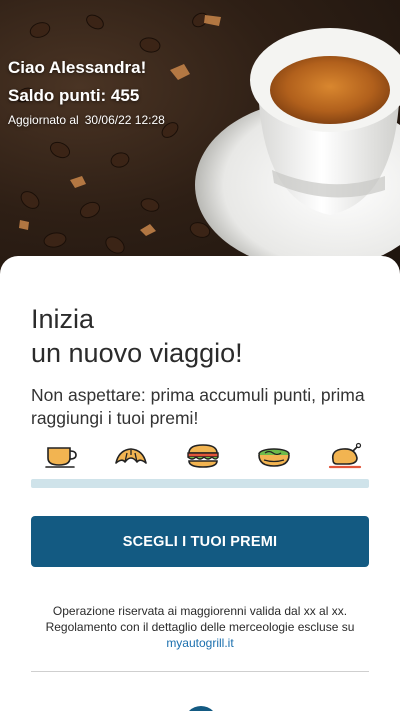  I want to click on points-progress-bar, so click(200, 483).